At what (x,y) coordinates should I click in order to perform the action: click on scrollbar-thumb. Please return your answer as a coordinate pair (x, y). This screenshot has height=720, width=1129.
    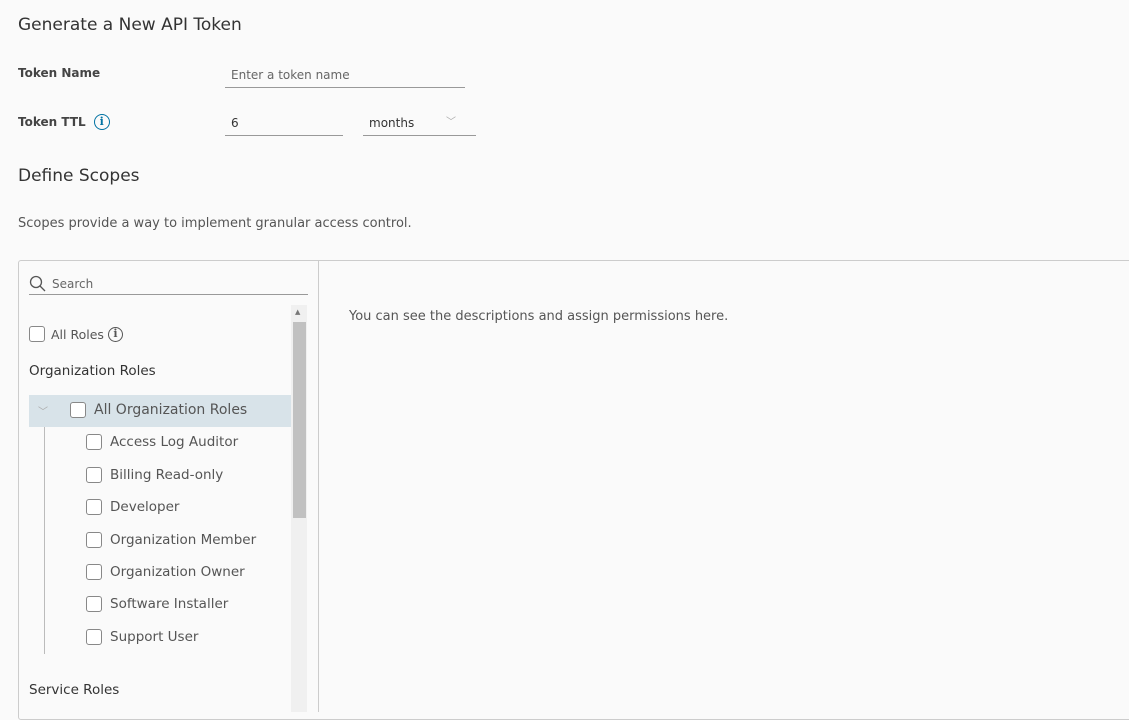
    Looking at the image, I should click on (299, 420).